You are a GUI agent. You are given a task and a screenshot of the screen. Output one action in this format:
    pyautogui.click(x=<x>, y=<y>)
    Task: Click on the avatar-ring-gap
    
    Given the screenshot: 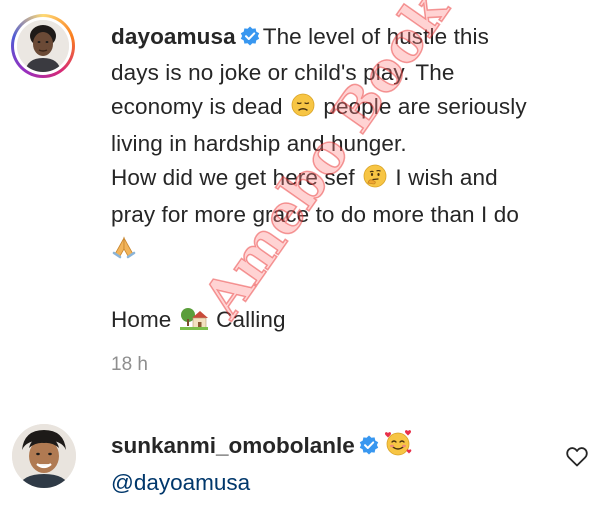 What is the action you would take?
    pyautogui.click(x=43, y=46)
    